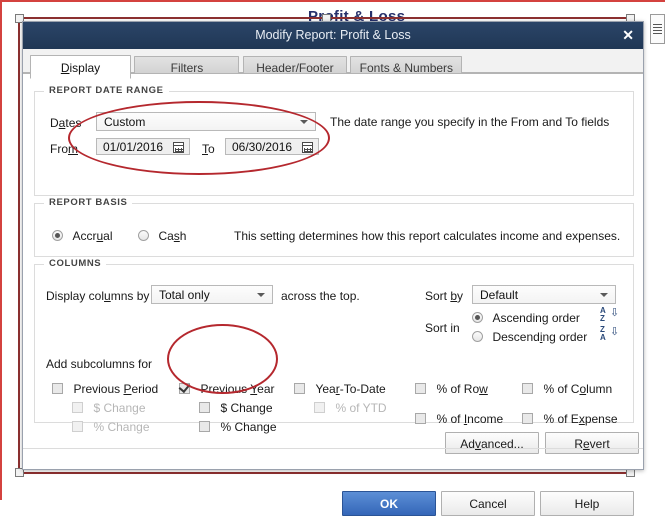 This screenshot has width=665, height=517. What do you see at coordinates (184, 295) in the screenshot?
I see `display-columns-by-value: Total only` at bounding box center [184, 295].